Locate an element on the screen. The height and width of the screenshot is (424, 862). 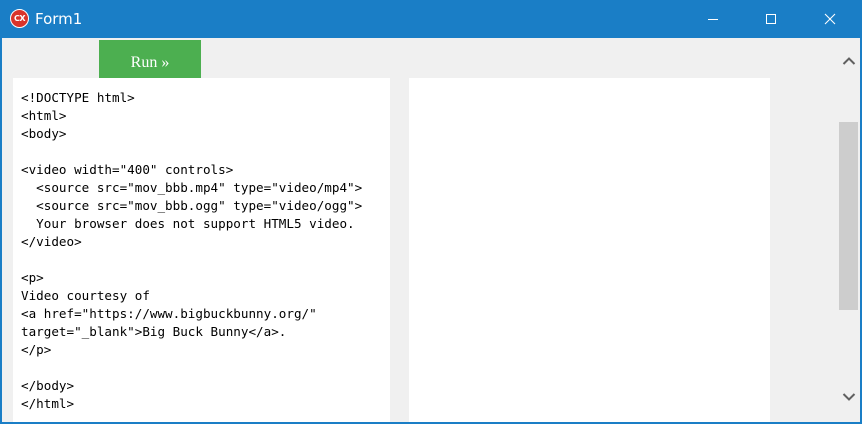
cx-logo-icon: CX is located at coordinates (19, 18).